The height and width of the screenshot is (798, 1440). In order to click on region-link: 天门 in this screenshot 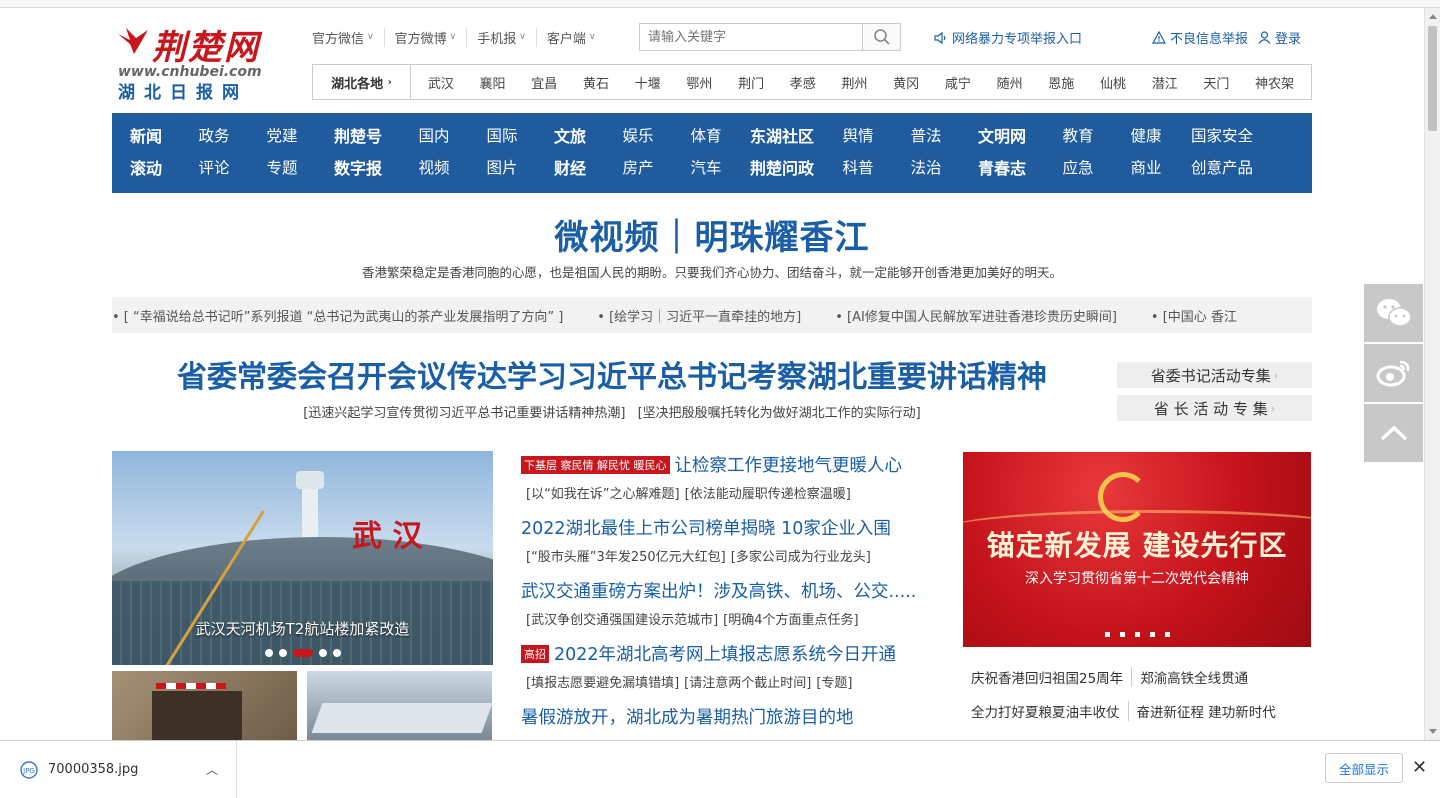, I will do `click(1216, 82)`.